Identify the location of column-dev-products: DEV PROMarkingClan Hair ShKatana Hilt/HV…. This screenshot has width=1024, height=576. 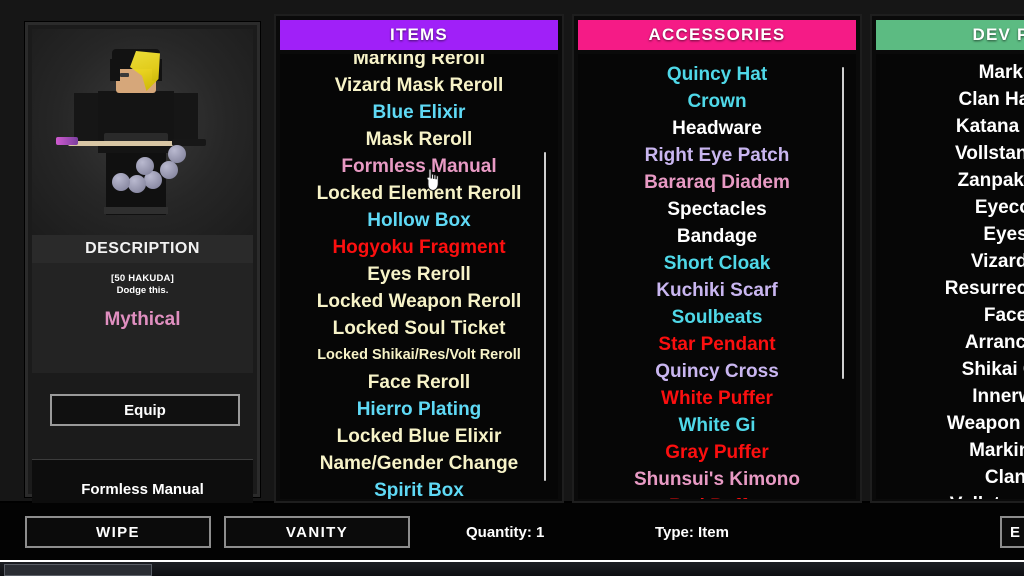
(947, 258).